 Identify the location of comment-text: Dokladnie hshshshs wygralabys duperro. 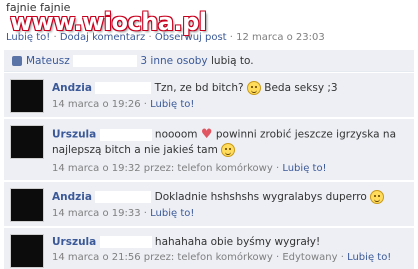
(260, 197).